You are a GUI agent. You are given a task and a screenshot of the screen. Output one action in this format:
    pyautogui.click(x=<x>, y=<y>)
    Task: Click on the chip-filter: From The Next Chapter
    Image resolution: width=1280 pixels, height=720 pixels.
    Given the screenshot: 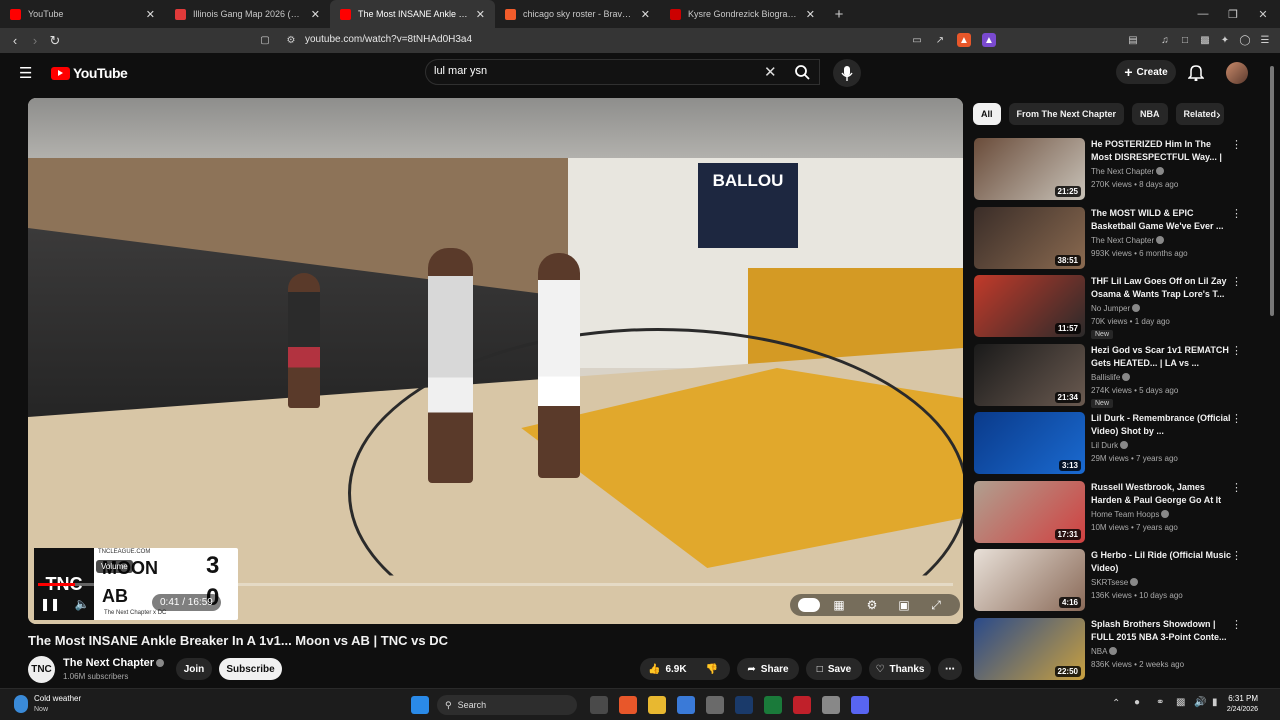 What is the action you would take?
    pyautogui.click(x=1066, y=114)
    